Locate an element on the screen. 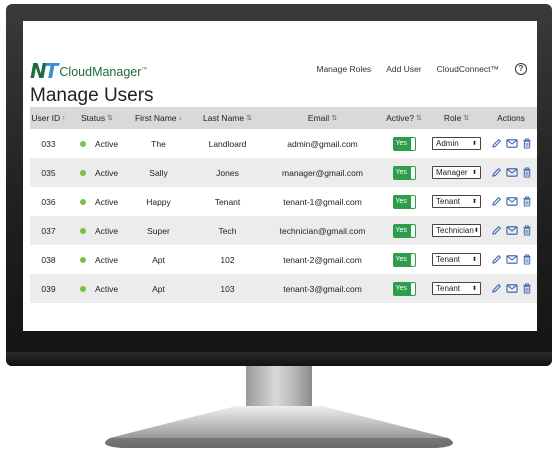 Image resolution: width=552 pixels, height=454 pixels. sort-icon: ↑ is located at coordinates (64, 118).